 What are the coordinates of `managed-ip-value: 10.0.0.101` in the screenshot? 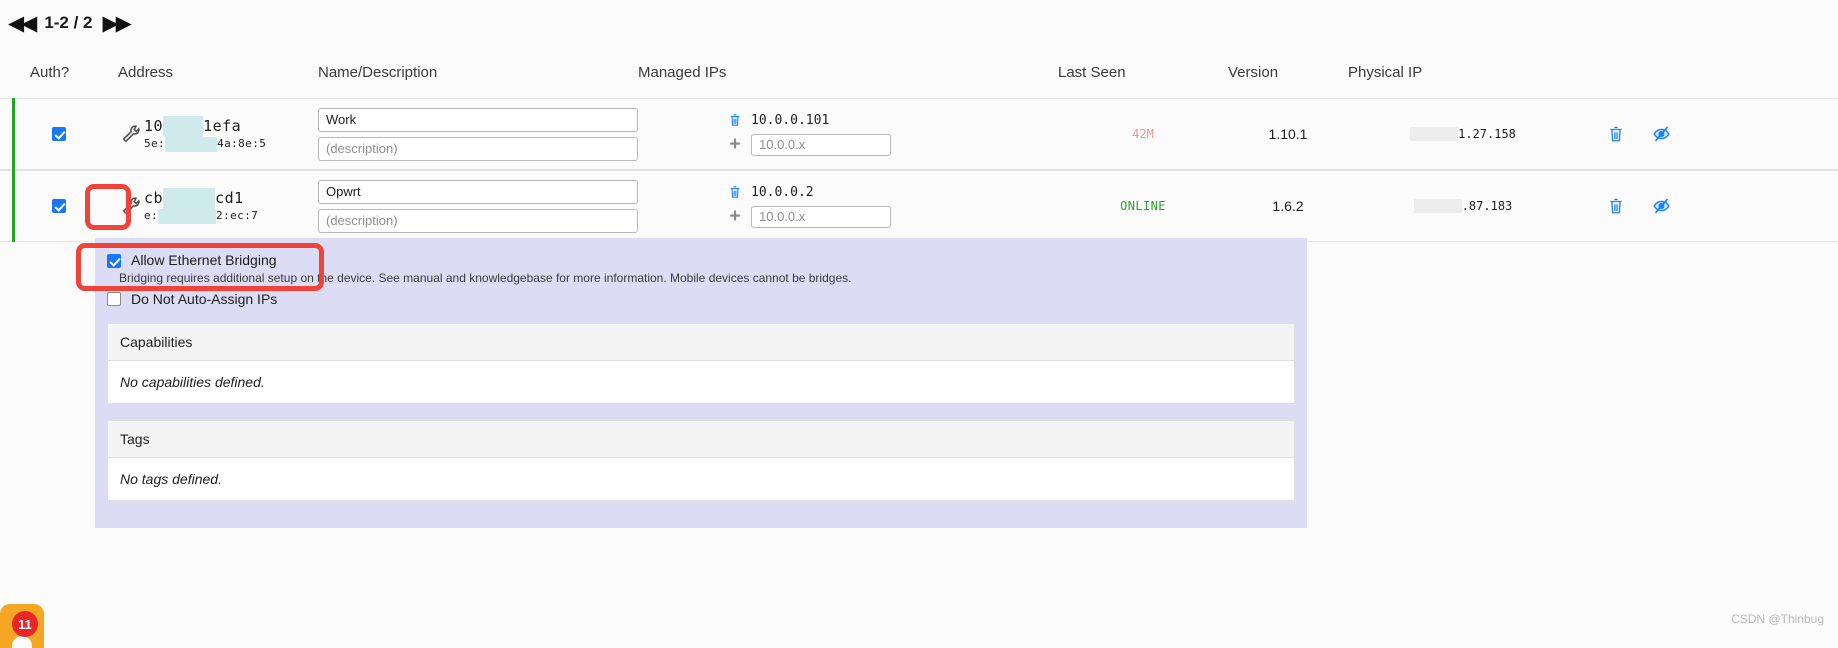 It's located at (790, 120).